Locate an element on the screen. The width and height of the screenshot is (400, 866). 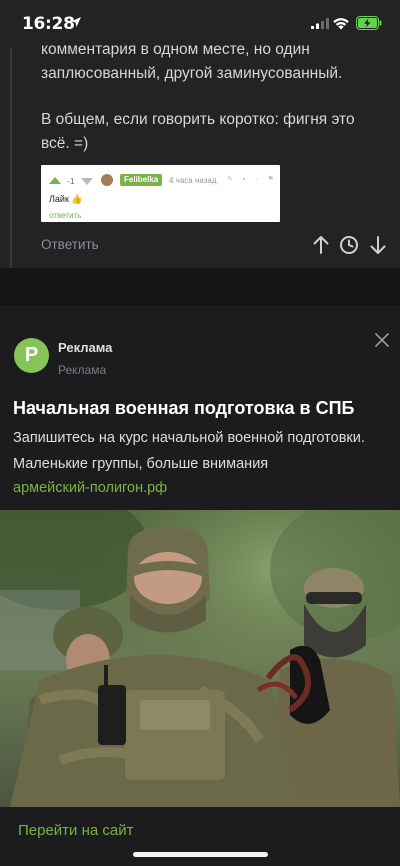
embedded-comment-header: -1 Felibelka 4 часа назад ✎ ▪ ◦ ⚑ is located at coordinates (164, 181).